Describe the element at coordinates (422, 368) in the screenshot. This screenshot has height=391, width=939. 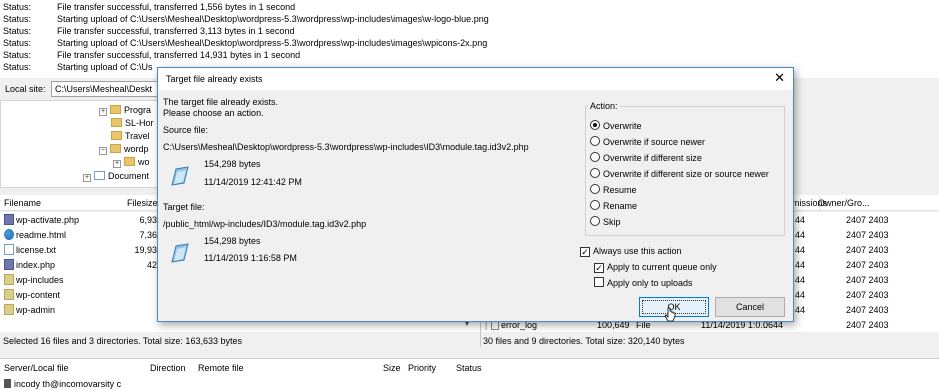
I see `column-priority: Priority` at that location.